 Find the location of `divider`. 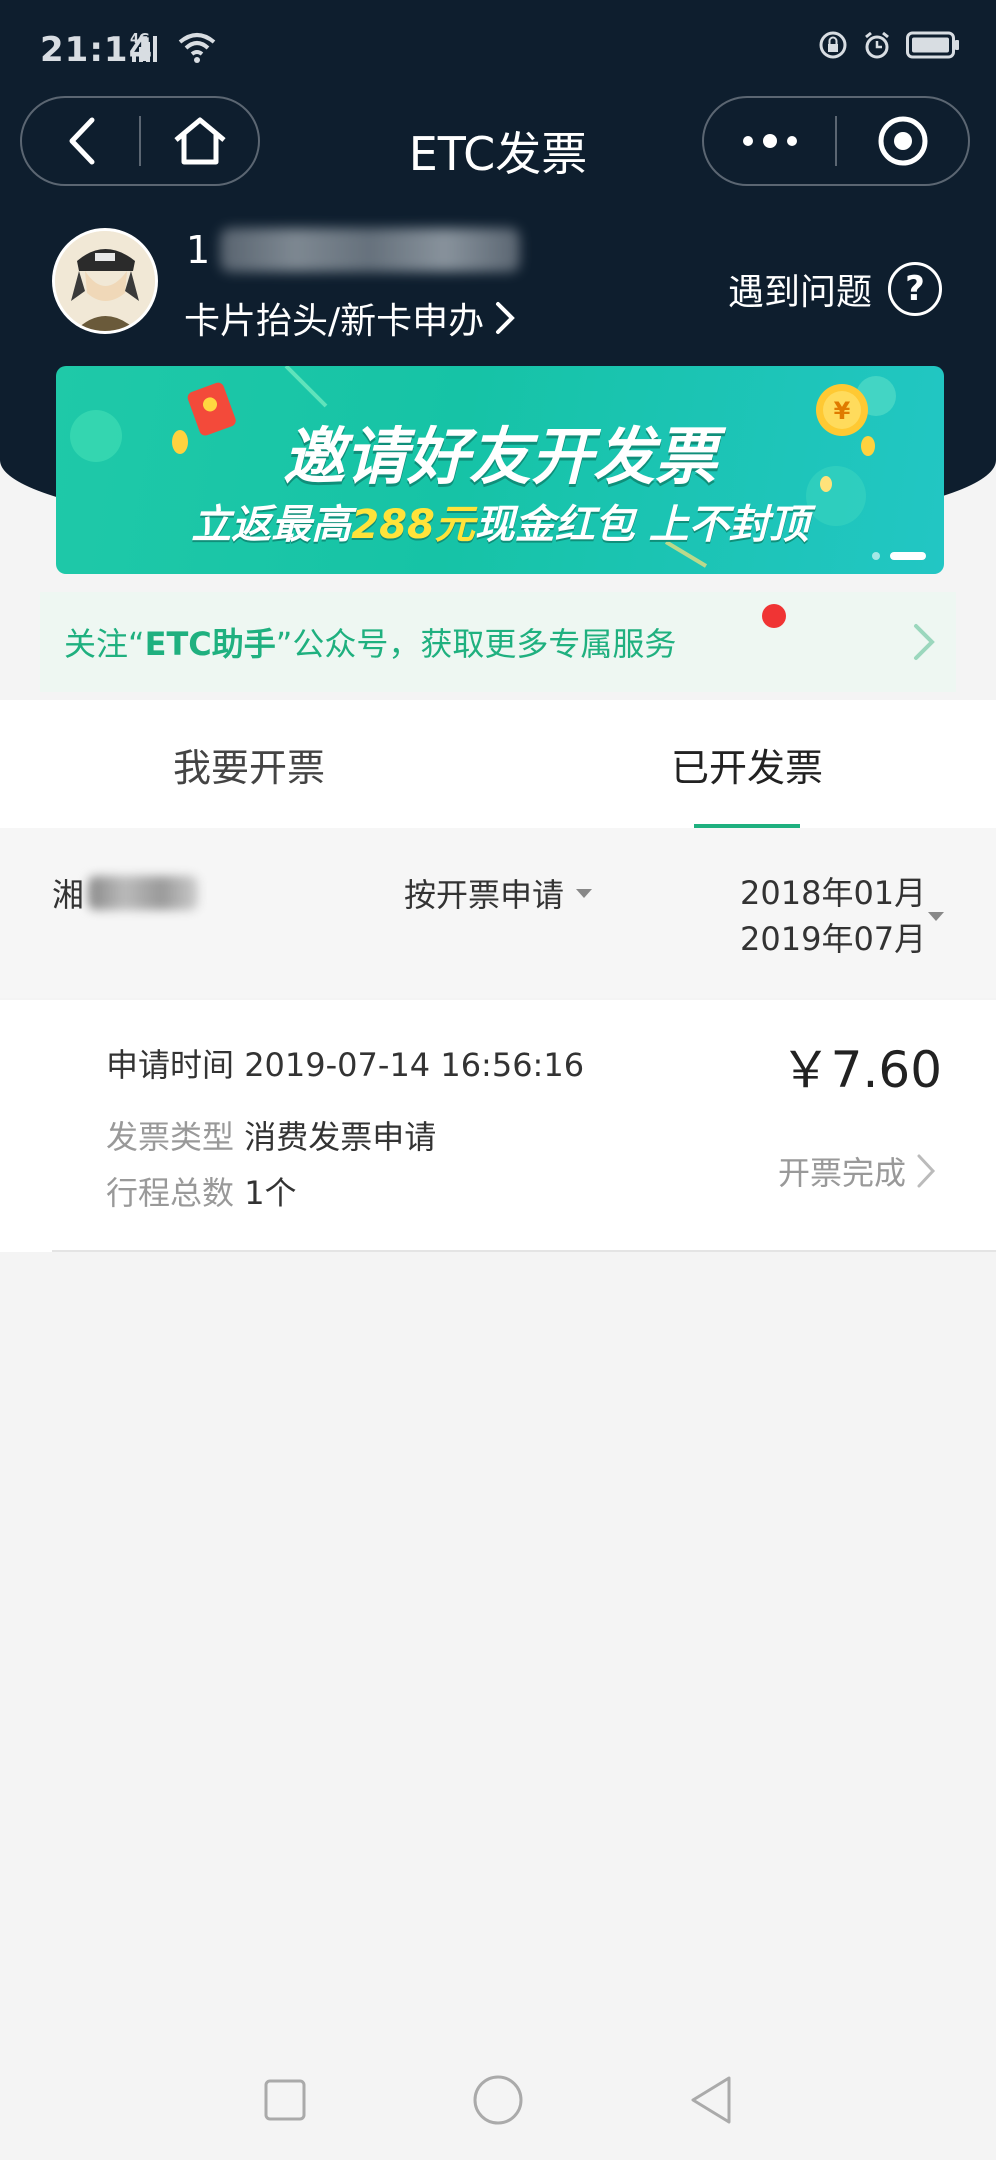

divider is located at coordinates (524, 1251).